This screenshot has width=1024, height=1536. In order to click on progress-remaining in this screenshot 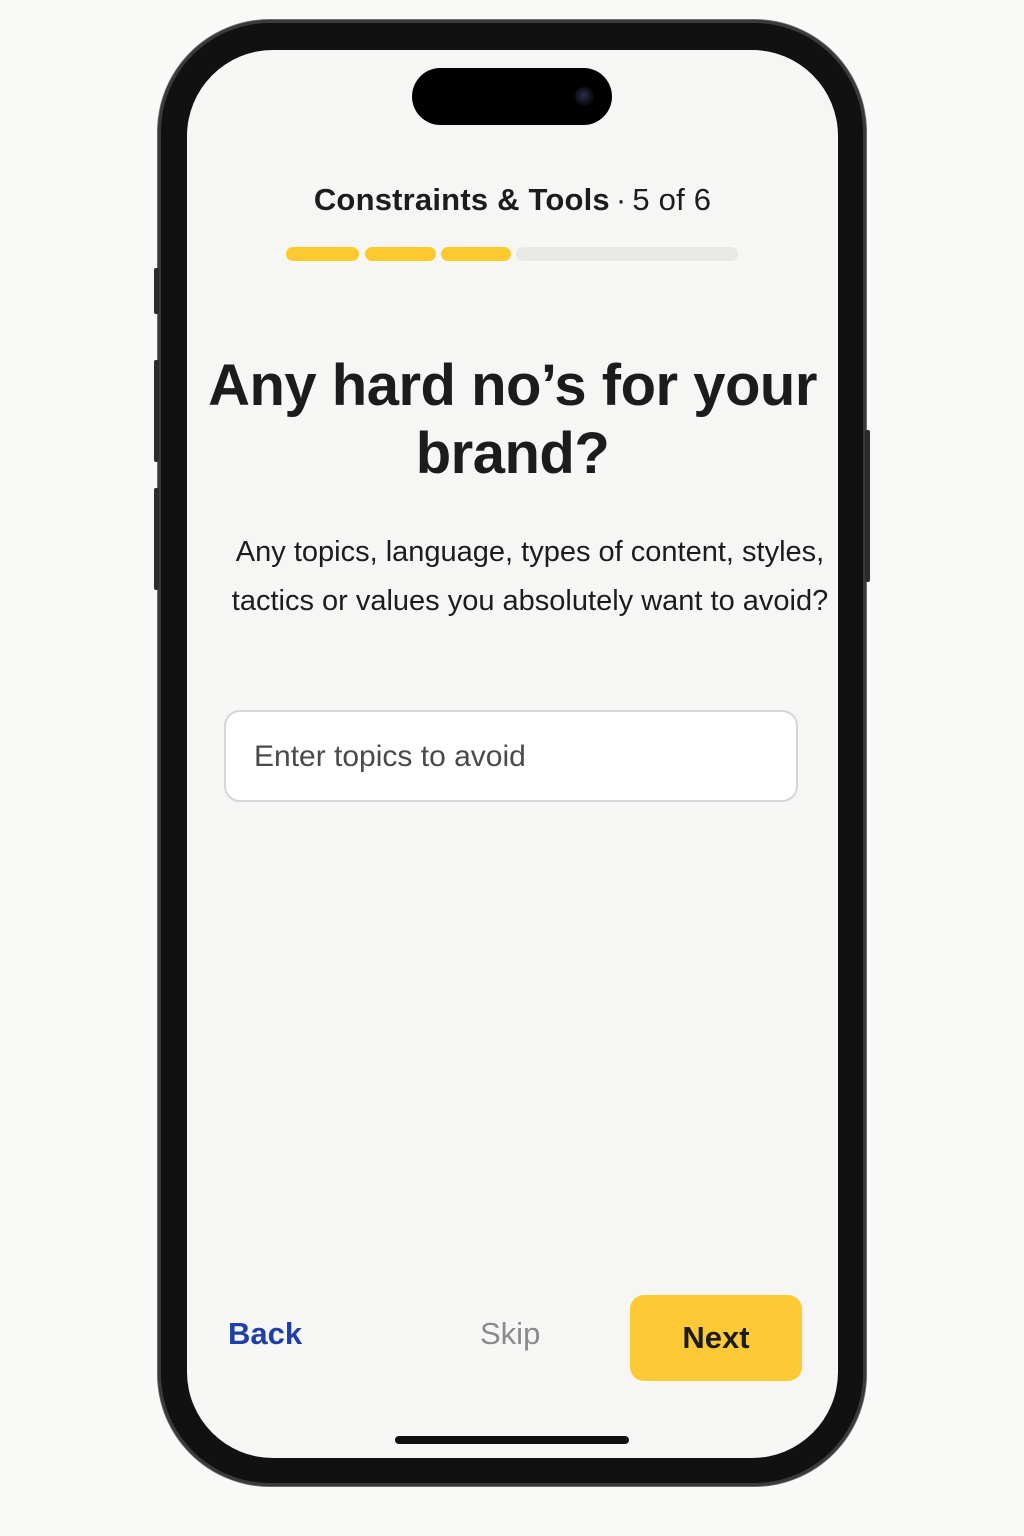, I will do `click(627, 254)`.